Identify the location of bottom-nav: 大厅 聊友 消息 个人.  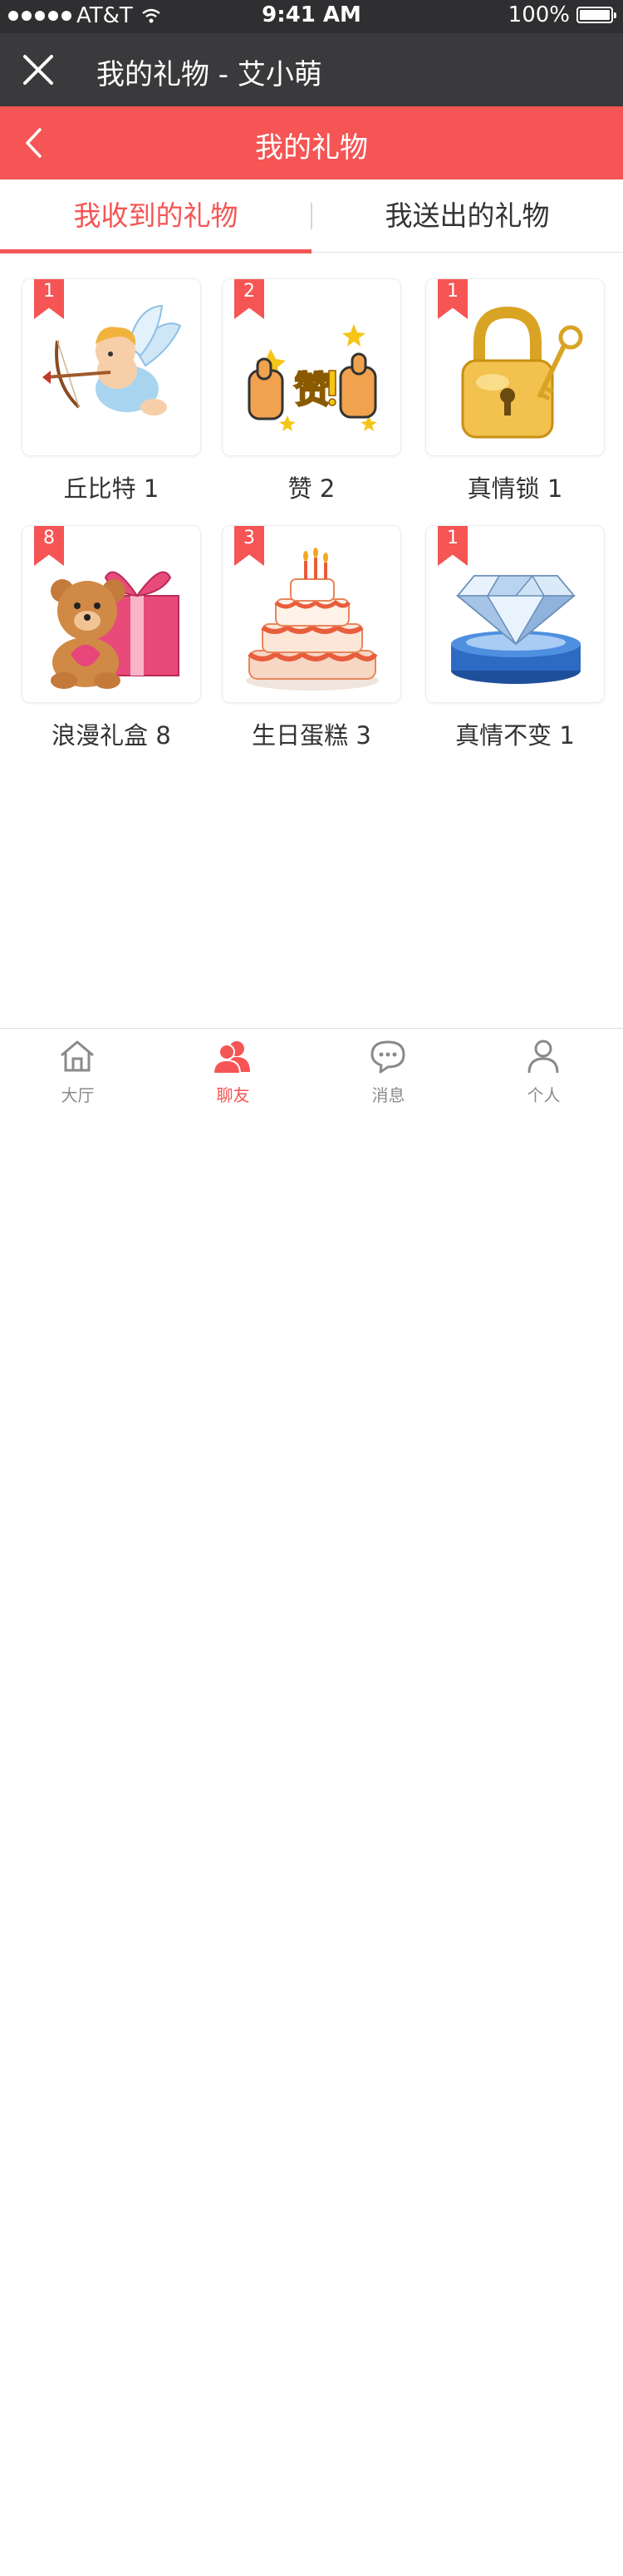
(311, 1069).